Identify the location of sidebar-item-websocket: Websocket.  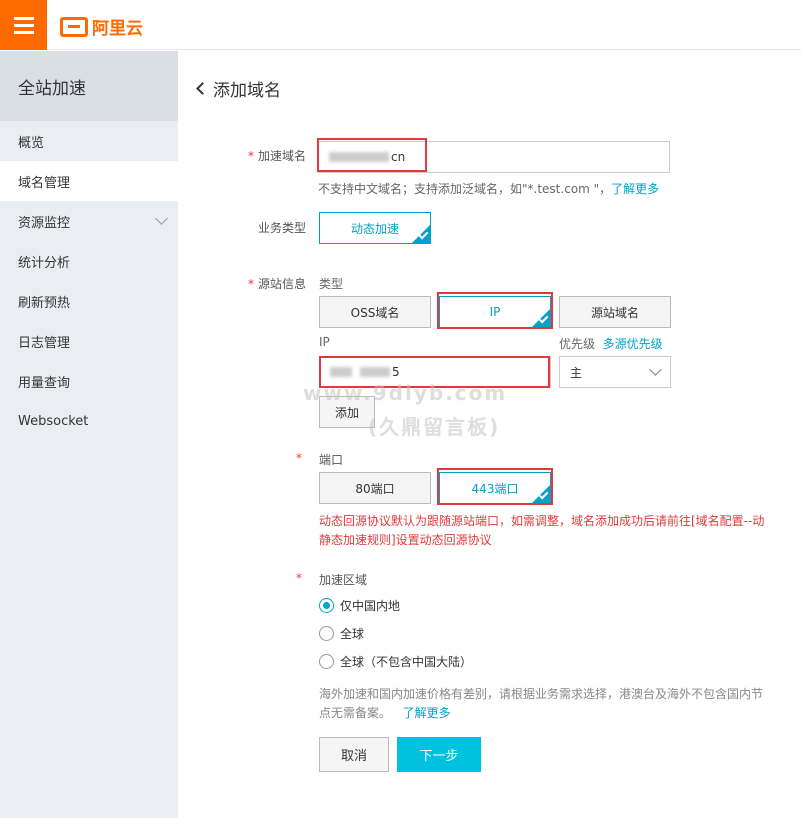
(89, 421).